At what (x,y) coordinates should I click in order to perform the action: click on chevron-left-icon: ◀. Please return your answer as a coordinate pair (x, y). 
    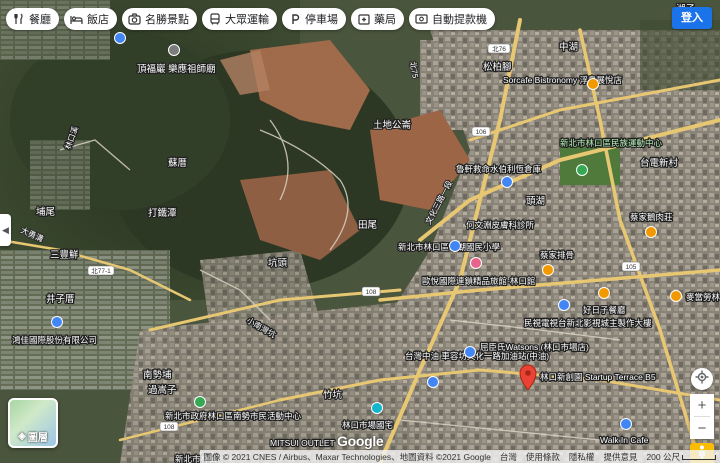
    Looking at the image, I should click on (5, 229).